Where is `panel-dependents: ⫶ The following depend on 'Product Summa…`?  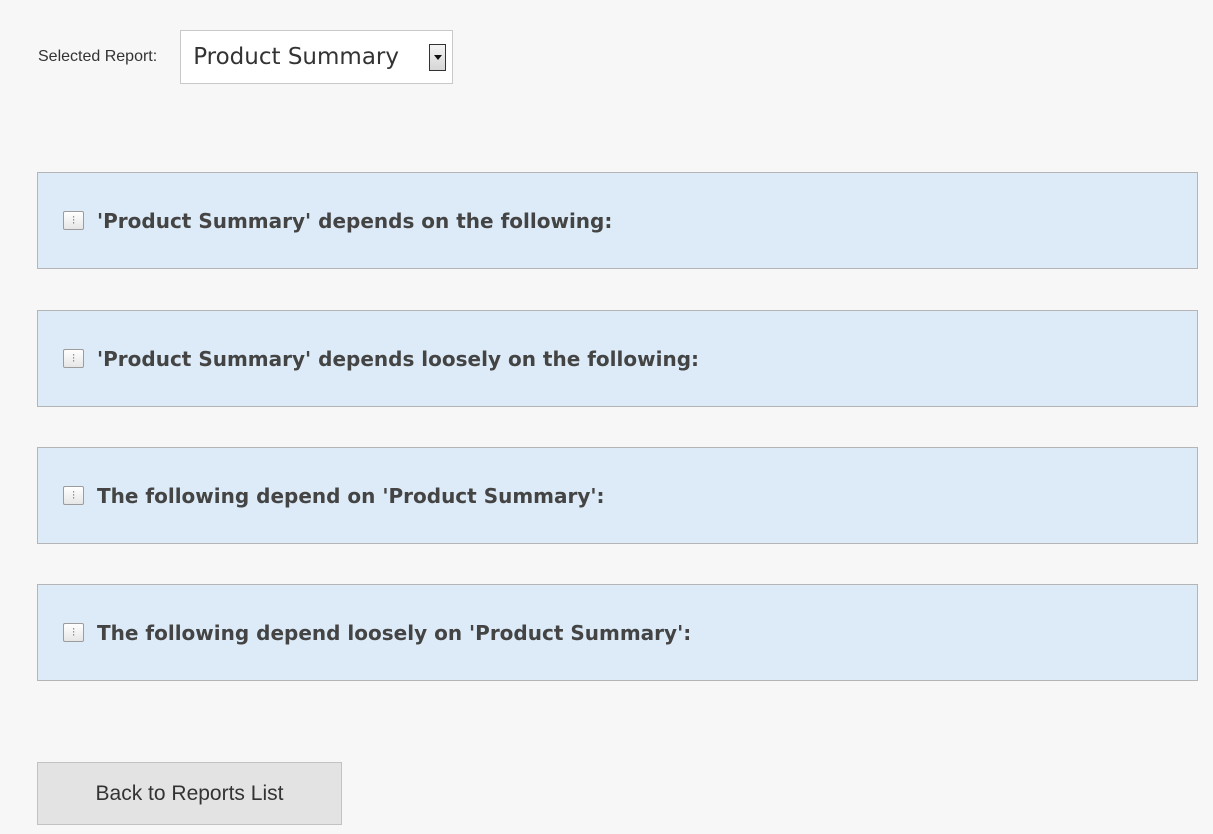 panel-dependents: ⫶ The following depend on 'Product Summa… is located at coordinates (617, 495).